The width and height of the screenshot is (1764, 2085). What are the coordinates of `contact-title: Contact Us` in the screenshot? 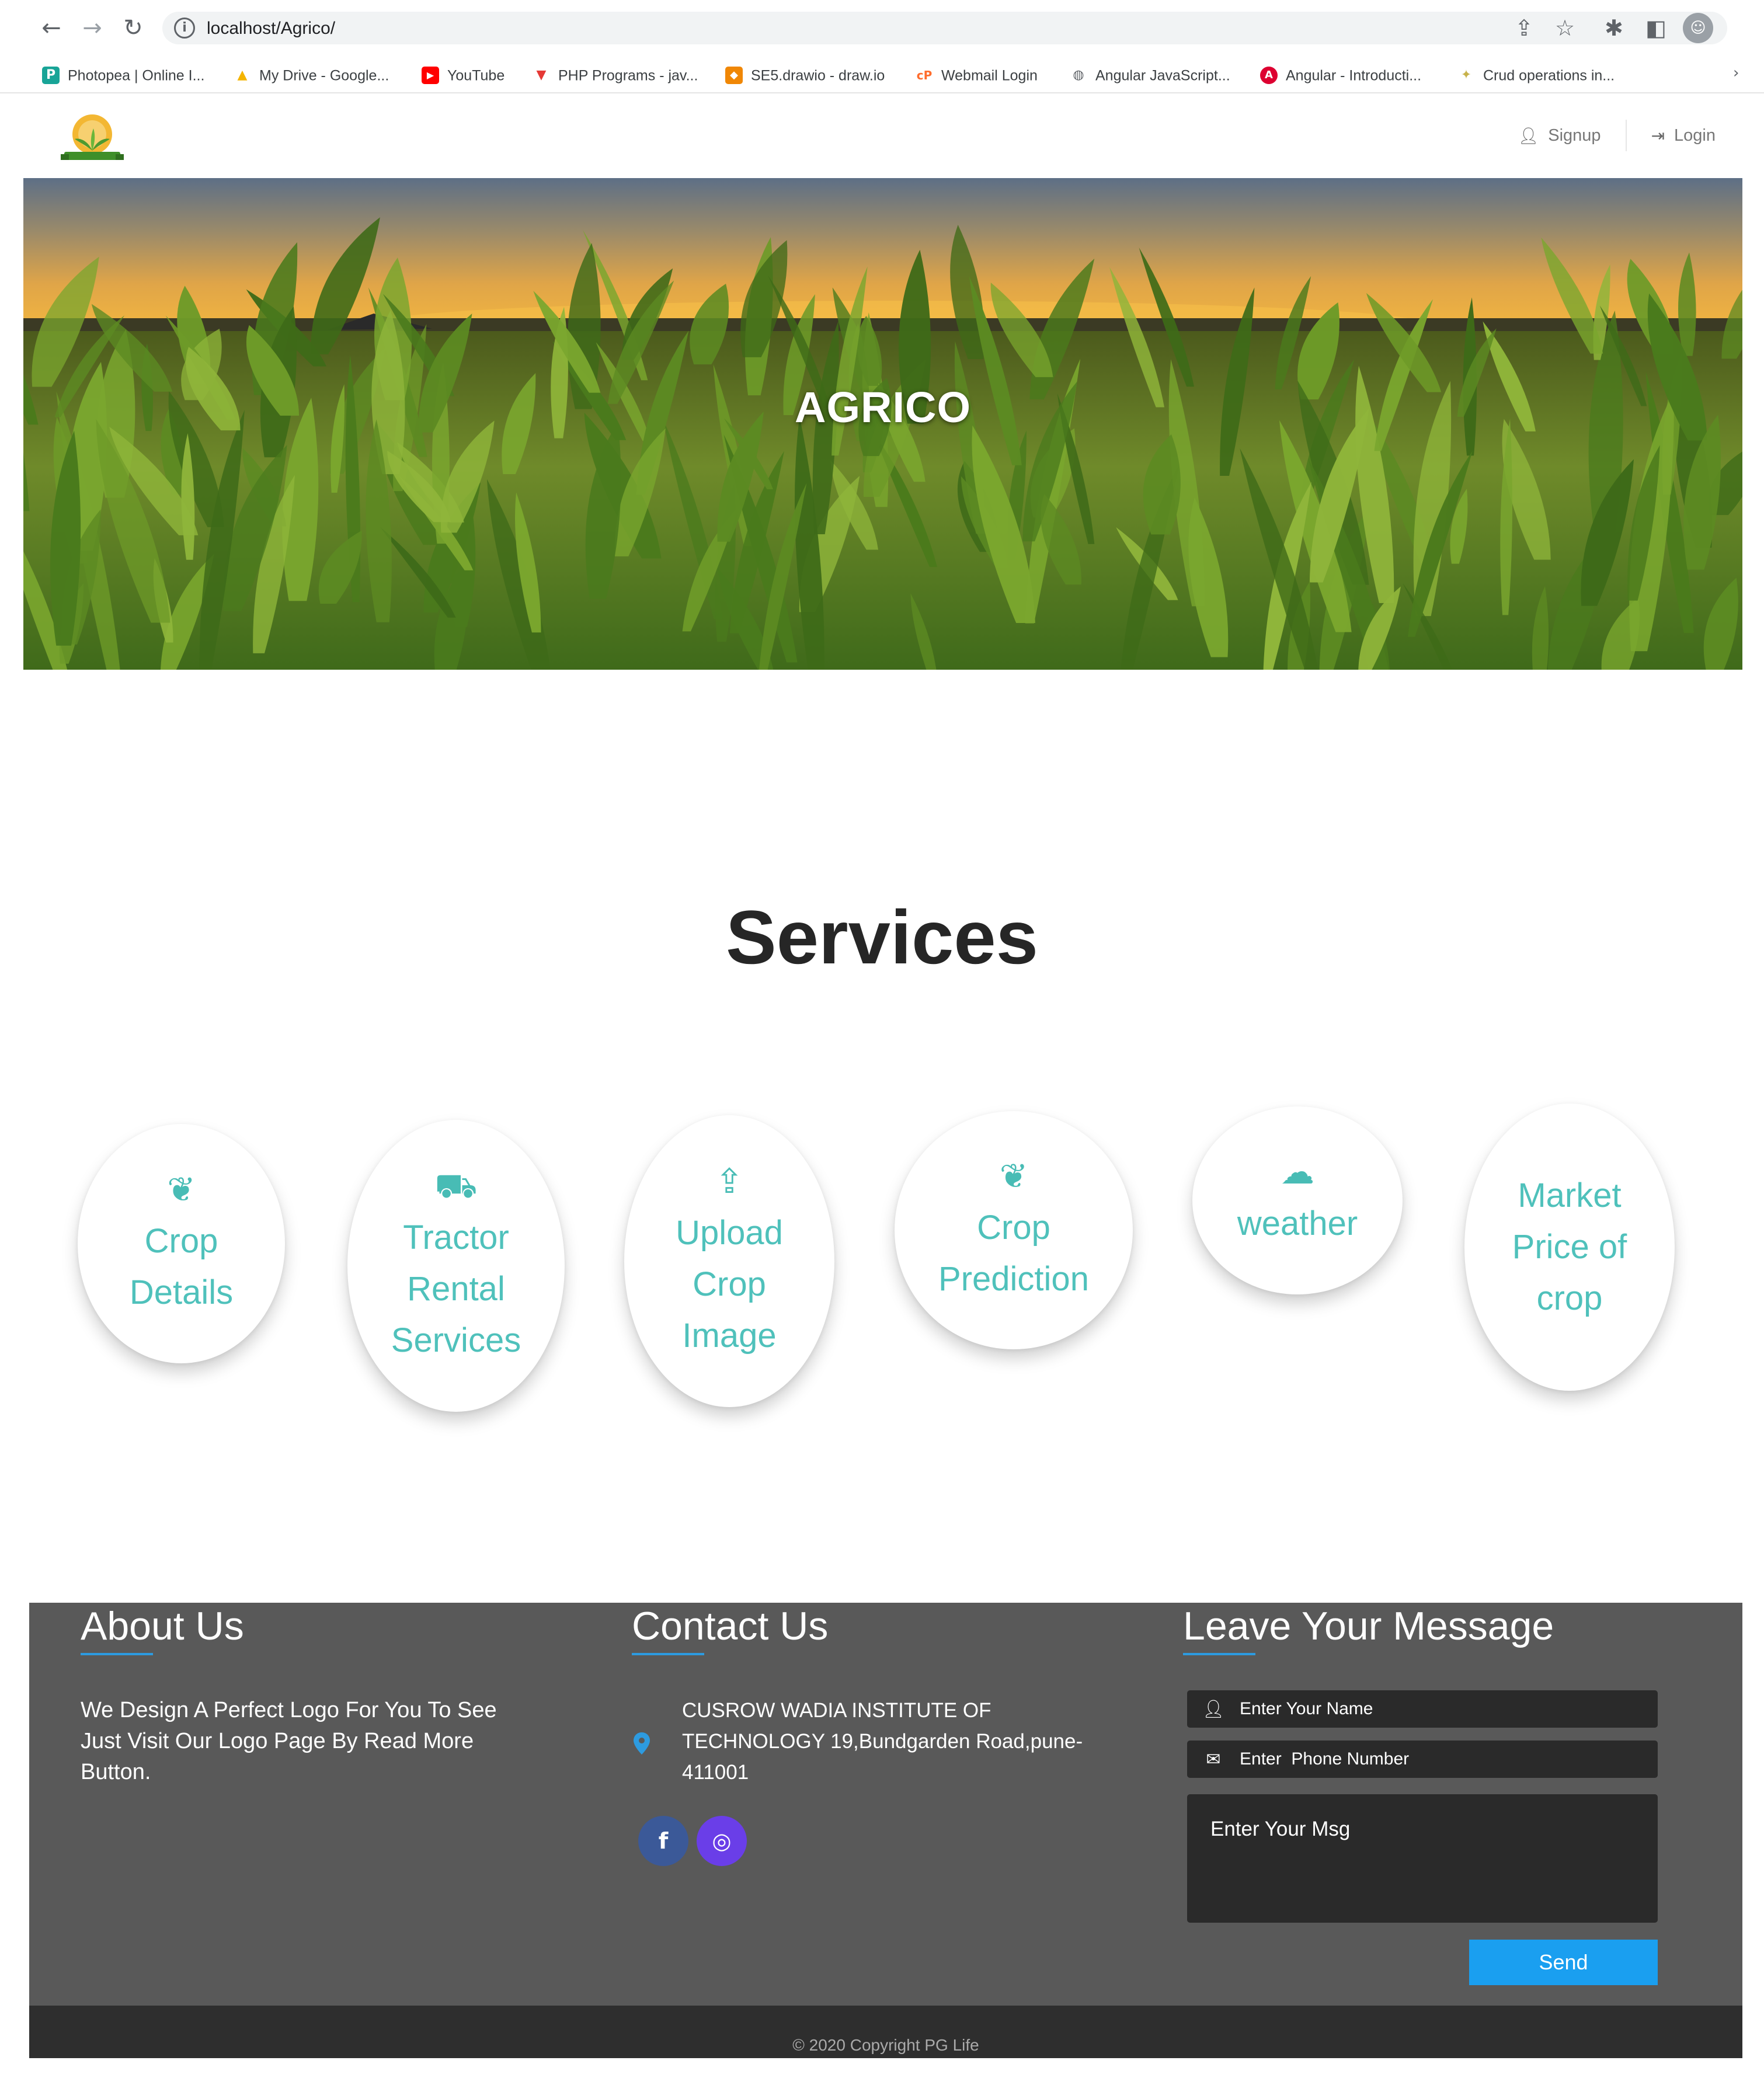 It's located at (730, 1626).